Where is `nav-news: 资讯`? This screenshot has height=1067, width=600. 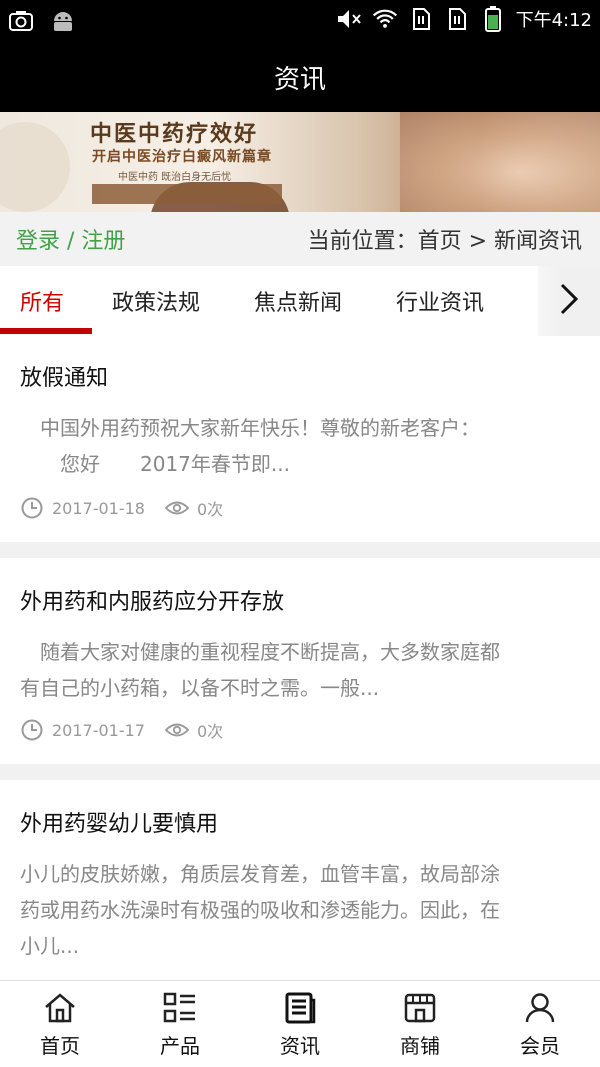 nav-news: 资讯 is located at coordinates (300, 1024).